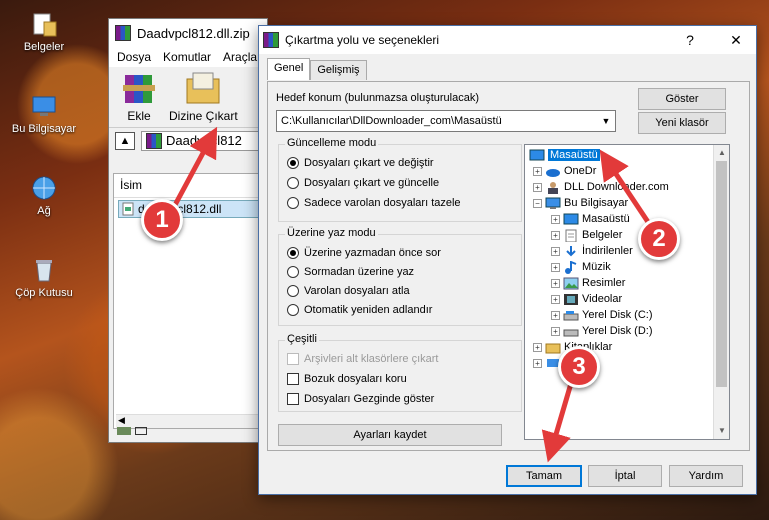  Describe the element at coordinates (371, 359) in the screenshot. I see `option-label: Arşivleri alt klasörlere çıkart` at that location.